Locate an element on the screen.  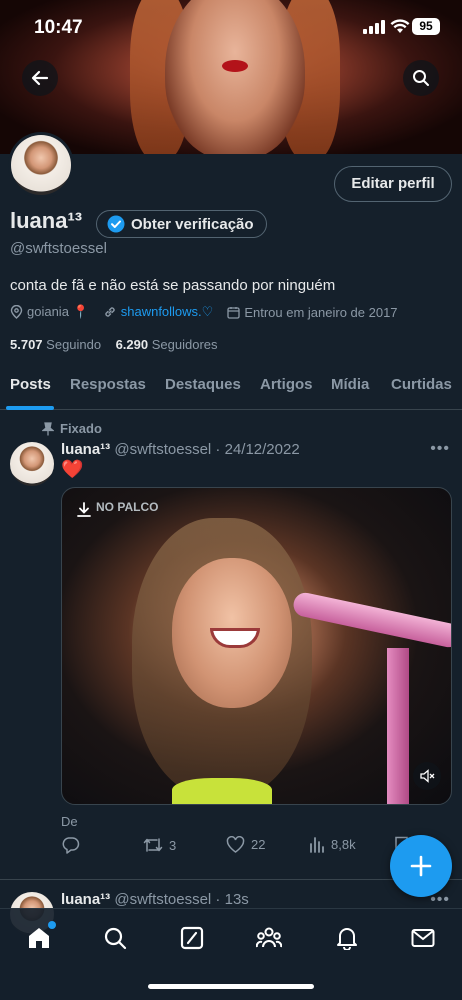
location-icon is located at coordinates (16, 312).